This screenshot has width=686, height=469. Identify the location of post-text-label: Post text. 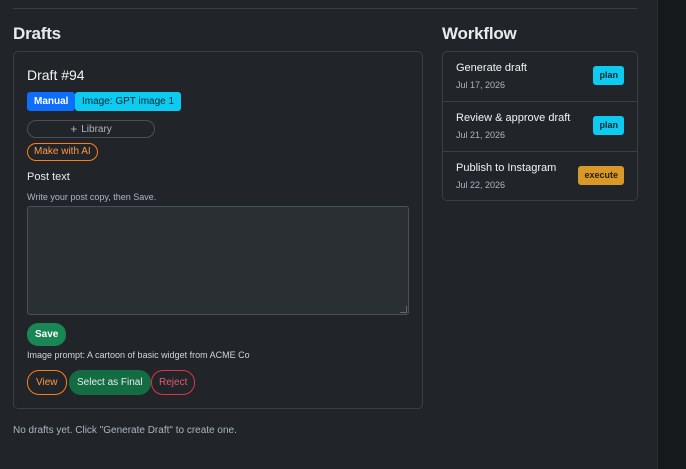
(48, 177).